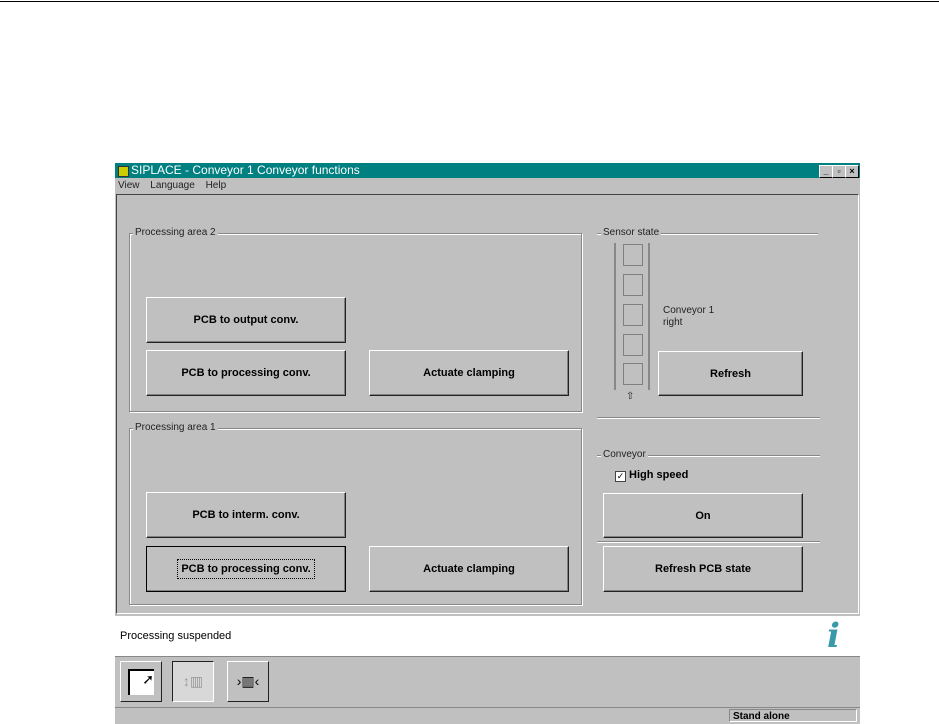  I want to click on button-label: On, so click(703, 515).